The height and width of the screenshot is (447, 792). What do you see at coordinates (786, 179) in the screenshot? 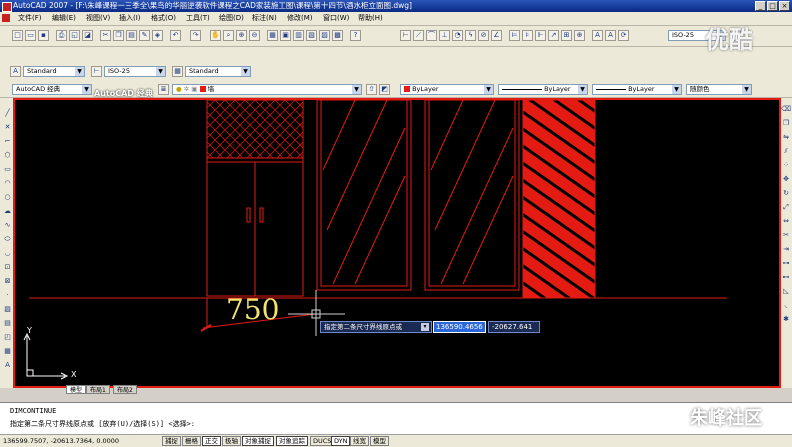
I see `move-icon: ✥` at bounding box center [786, 179].